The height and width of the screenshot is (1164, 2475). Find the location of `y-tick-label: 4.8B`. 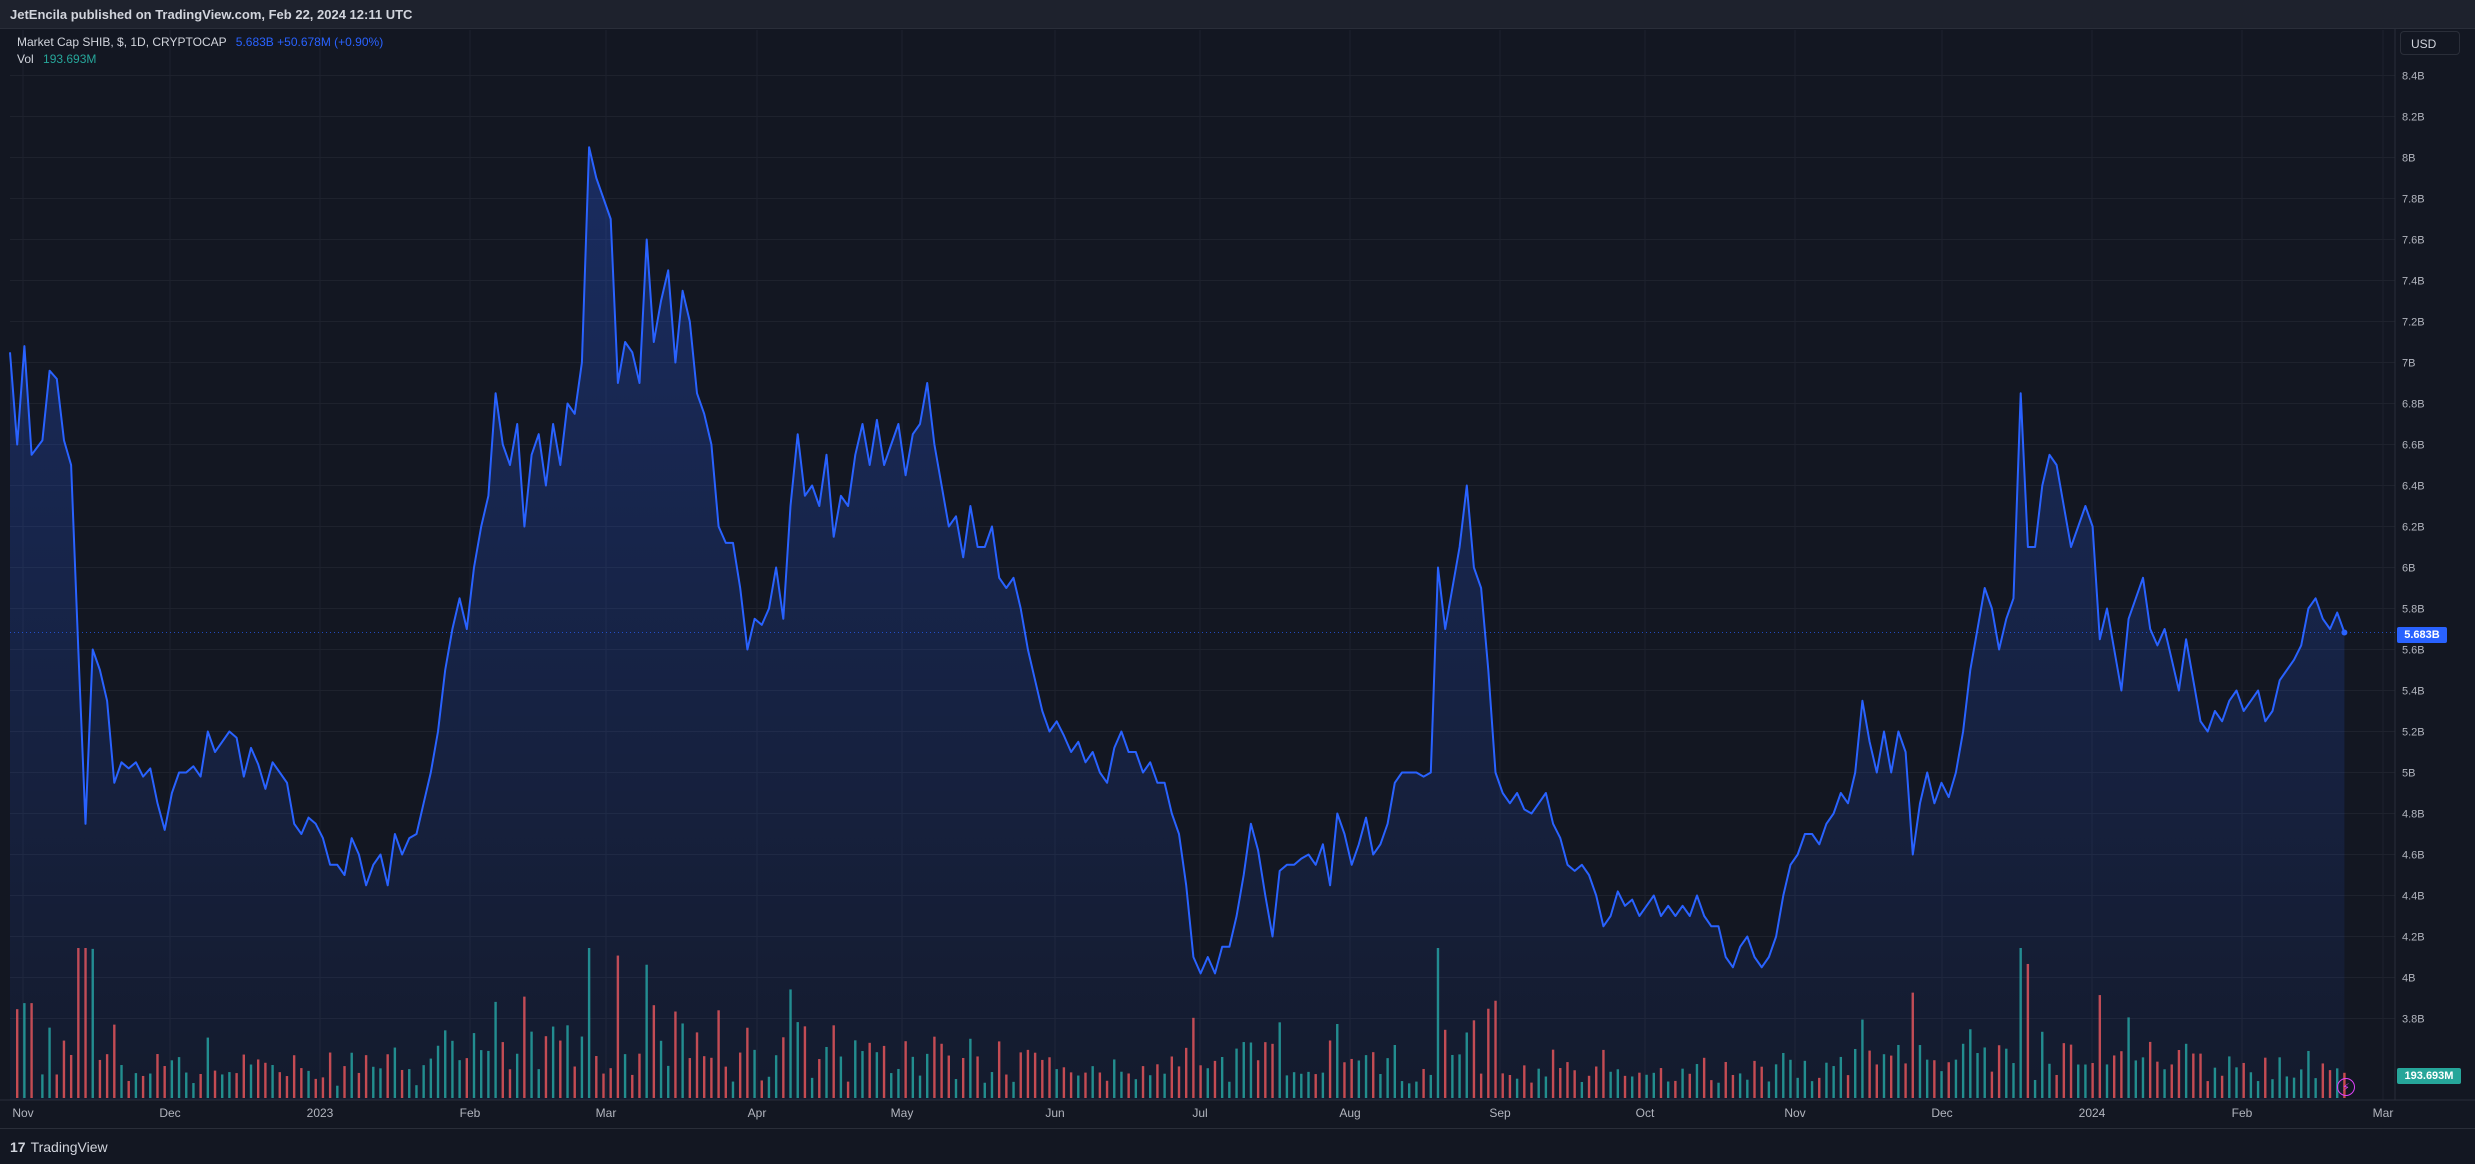

y-tick-label: 4.8B is located at coordinates (2413, 815).